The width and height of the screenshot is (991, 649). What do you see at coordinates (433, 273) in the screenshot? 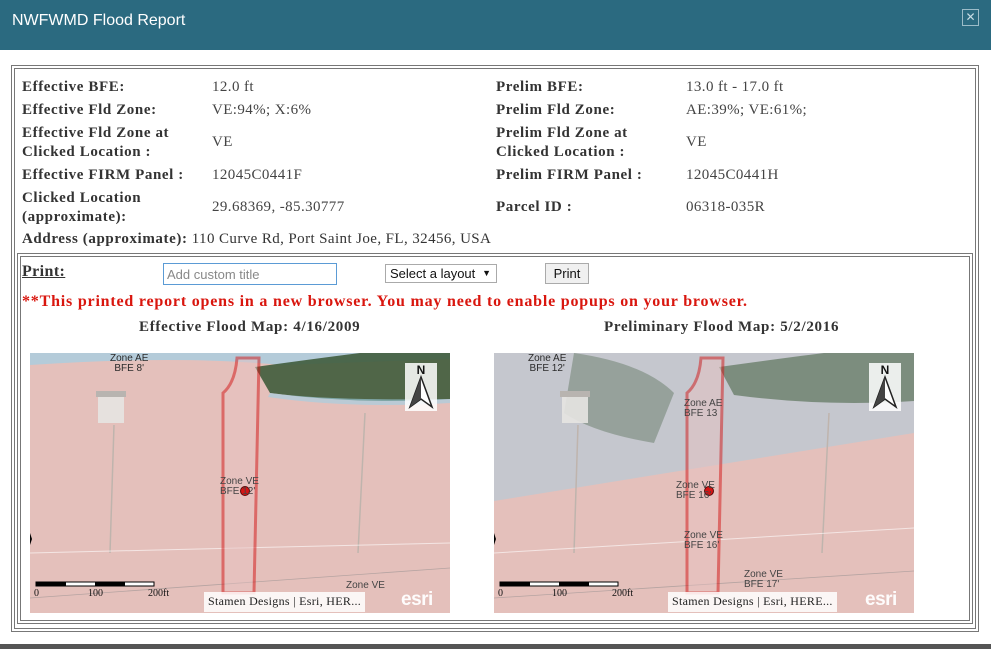
I see `layout-select-value: Select a layout` at bounding box center [433, 273].